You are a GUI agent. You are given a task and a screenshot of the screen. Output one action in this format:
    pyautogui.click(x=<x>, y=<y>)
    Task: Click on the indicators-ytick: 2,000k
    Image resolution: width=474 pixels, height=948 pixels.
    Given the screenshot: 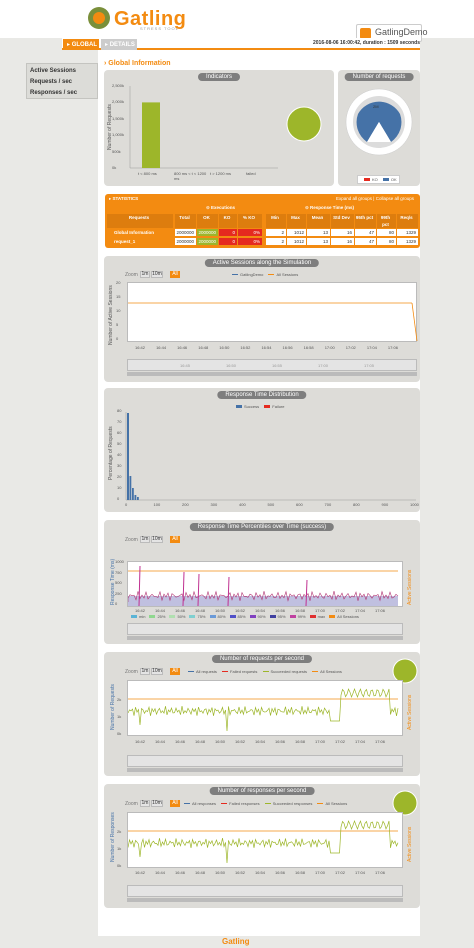 What is the action you would take?
    pyautogui.click(x=118, y=102)
    